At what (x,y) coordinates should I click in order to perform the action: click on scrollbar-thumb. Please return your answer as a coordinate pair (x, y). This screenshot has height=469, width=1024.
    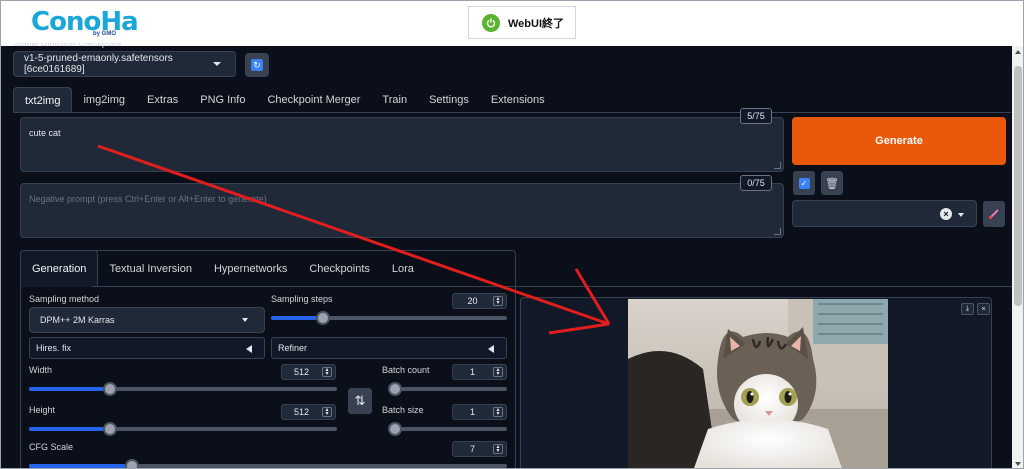
    Looking at the image, I should click on (1018, 186).